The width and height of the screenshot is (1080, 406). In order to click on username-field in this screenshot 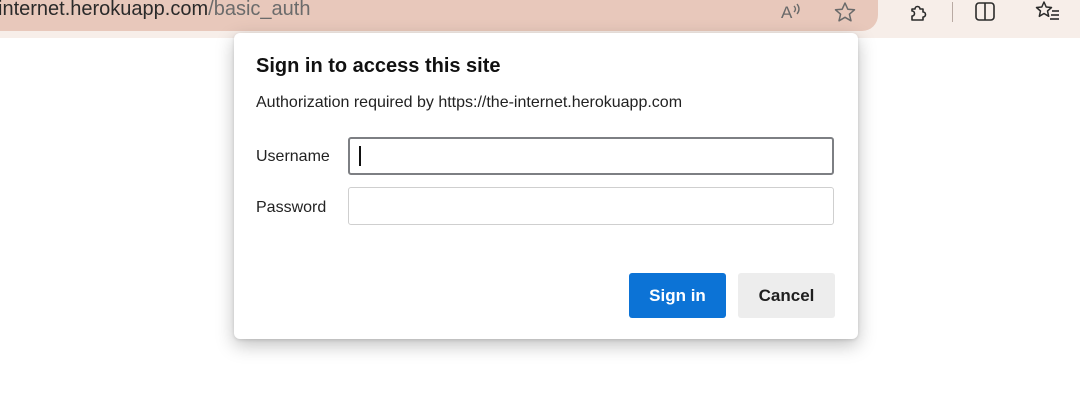, I will do `click(591, 156)`.